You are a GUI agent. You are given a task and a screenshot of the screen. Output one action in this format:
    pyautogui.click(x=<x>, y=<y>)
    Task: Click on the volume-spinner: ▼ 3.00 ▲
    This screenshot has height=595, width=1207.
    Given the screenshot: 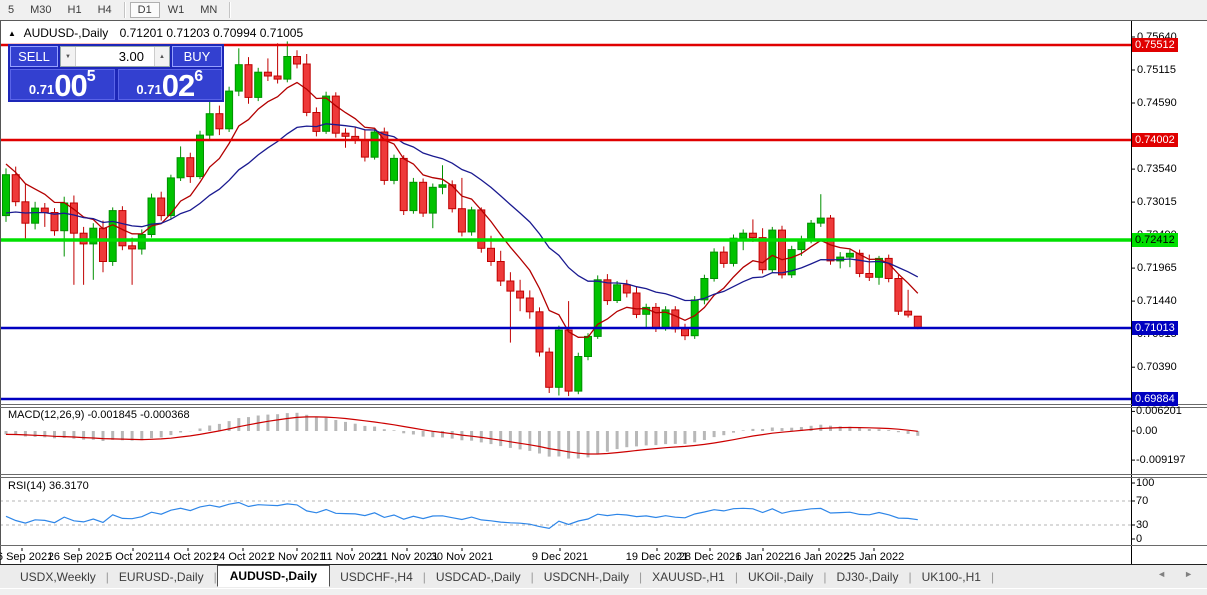 What is the action you would take?
    pyautogui.click(x=115, y=56)
    